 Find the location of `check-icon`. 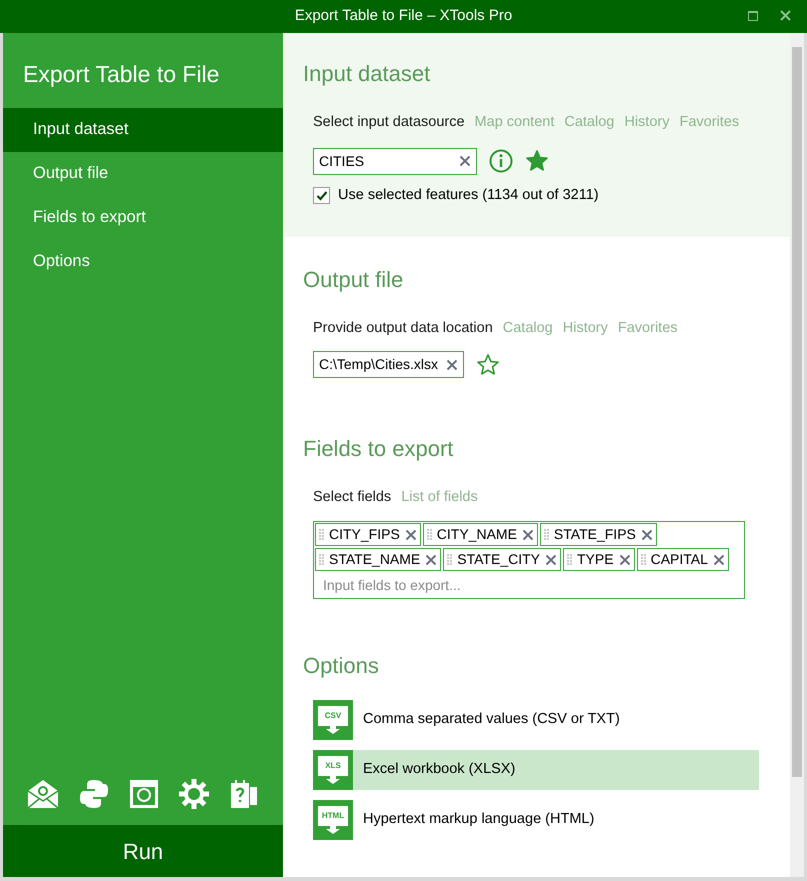

check-icon is located at coordinates (322, 196).